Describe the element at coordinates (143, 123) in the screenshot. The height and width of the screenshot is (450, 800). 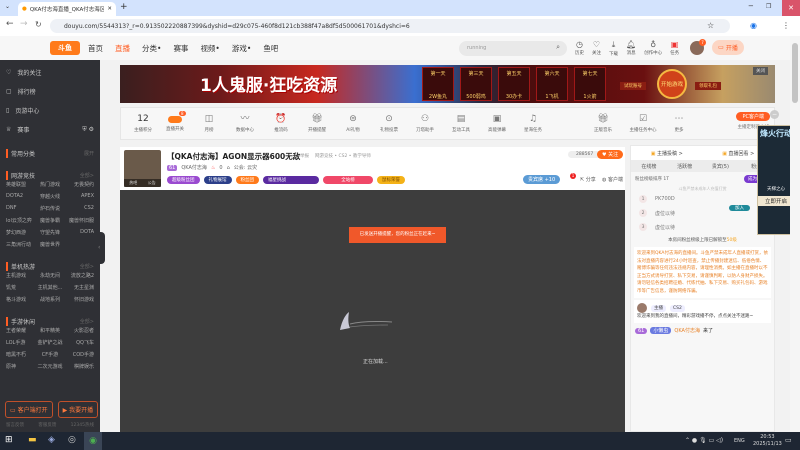
I see `score-widget: 12 主播积分` at that location.